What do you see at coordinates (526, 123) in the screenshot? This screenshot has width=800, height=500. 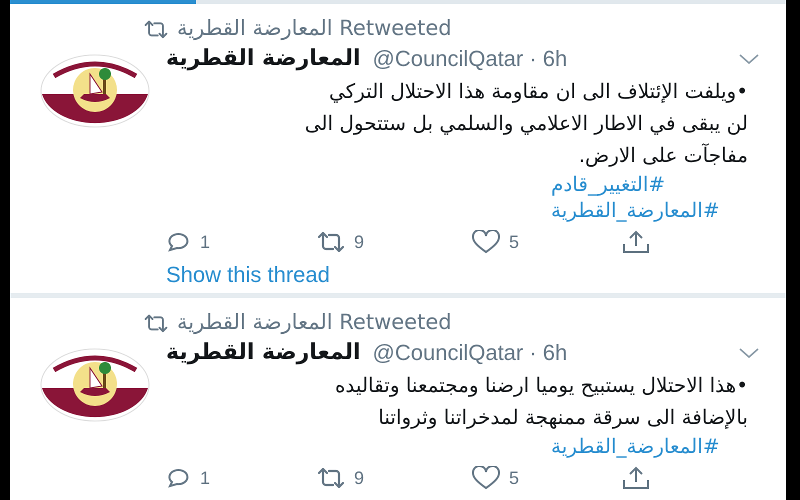 I see `tweet-text: •ويلفت الإئتلاف الى ان مقاومة هذا الاحتلال التركي لن يبقى في الاطار الاعلامي والسلمي بل ستتحول الى مفاجآت على الارض.` at bounding box center [526, 123].